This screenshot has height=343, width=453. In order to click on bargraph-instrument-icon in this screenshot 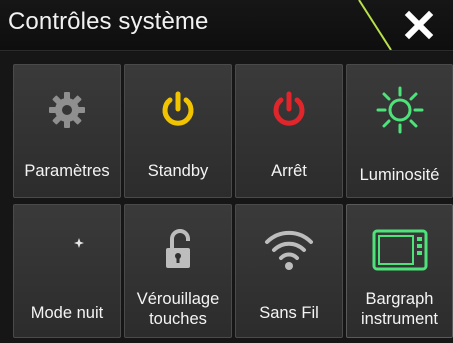, I will do `click(399, 250)`.